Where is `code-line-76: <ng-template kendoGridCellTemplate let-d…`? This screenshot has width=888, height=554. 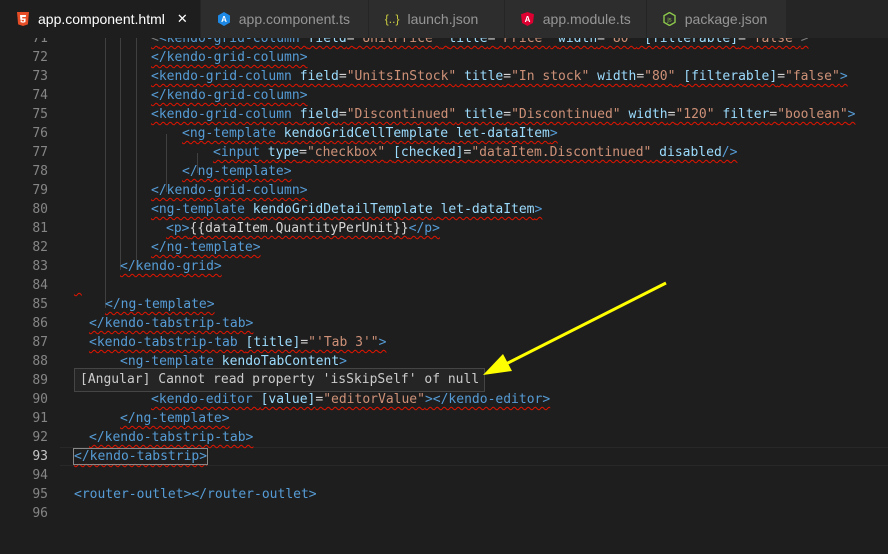 code-line-76: <ng-template kendoGridCellTemplate let-d… is located at coordinates (370, 133).